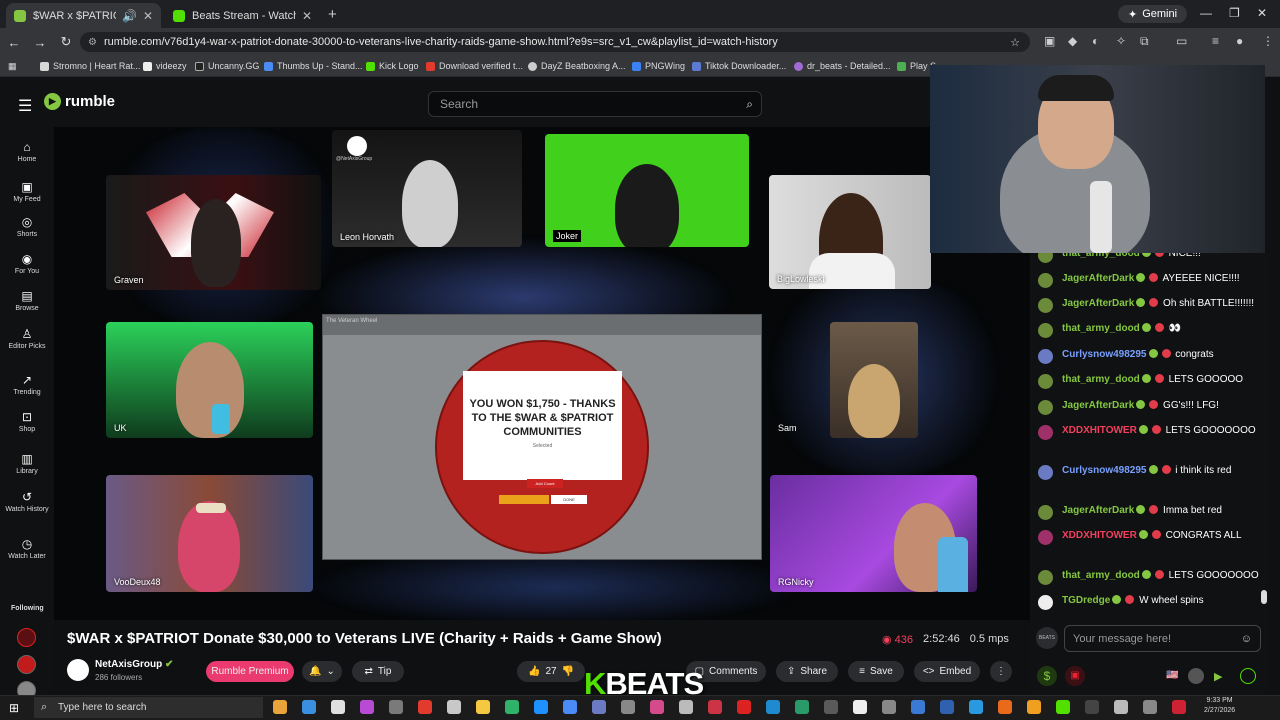  I want to click on bookmark-star-icon: ☆, so click(1015, 42).